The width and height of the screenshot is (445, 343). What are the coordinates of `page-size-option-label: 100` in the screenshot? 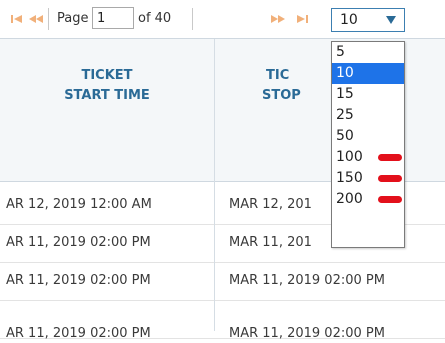 It's located at (349, 157).